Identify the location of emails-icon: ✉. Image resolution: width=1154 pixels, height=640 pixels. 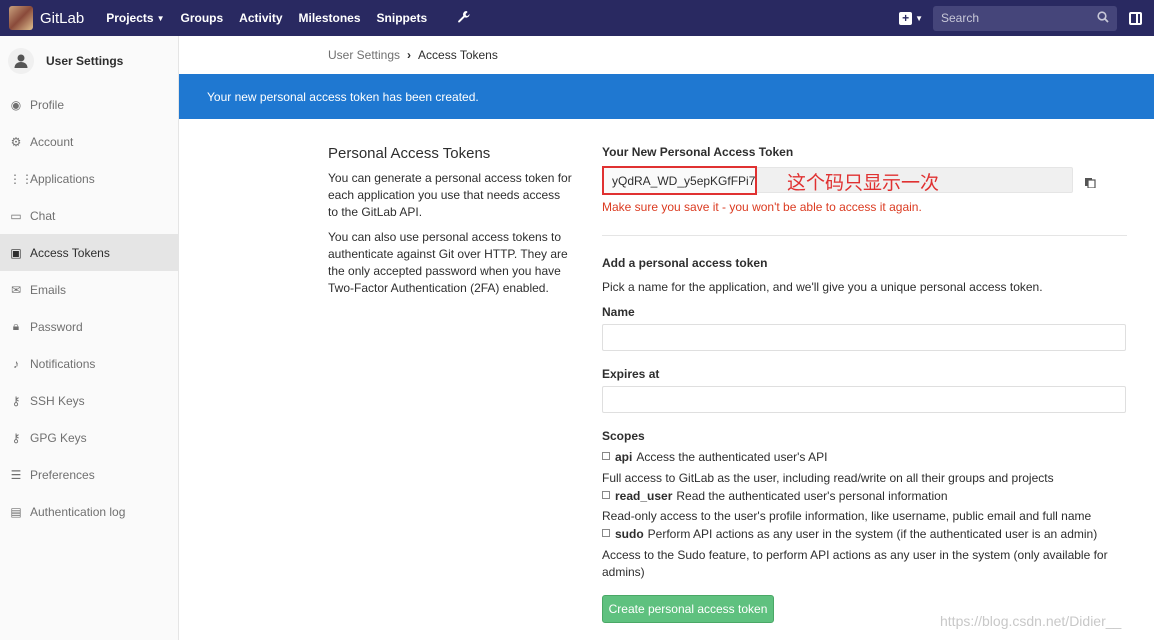
(16, 289).